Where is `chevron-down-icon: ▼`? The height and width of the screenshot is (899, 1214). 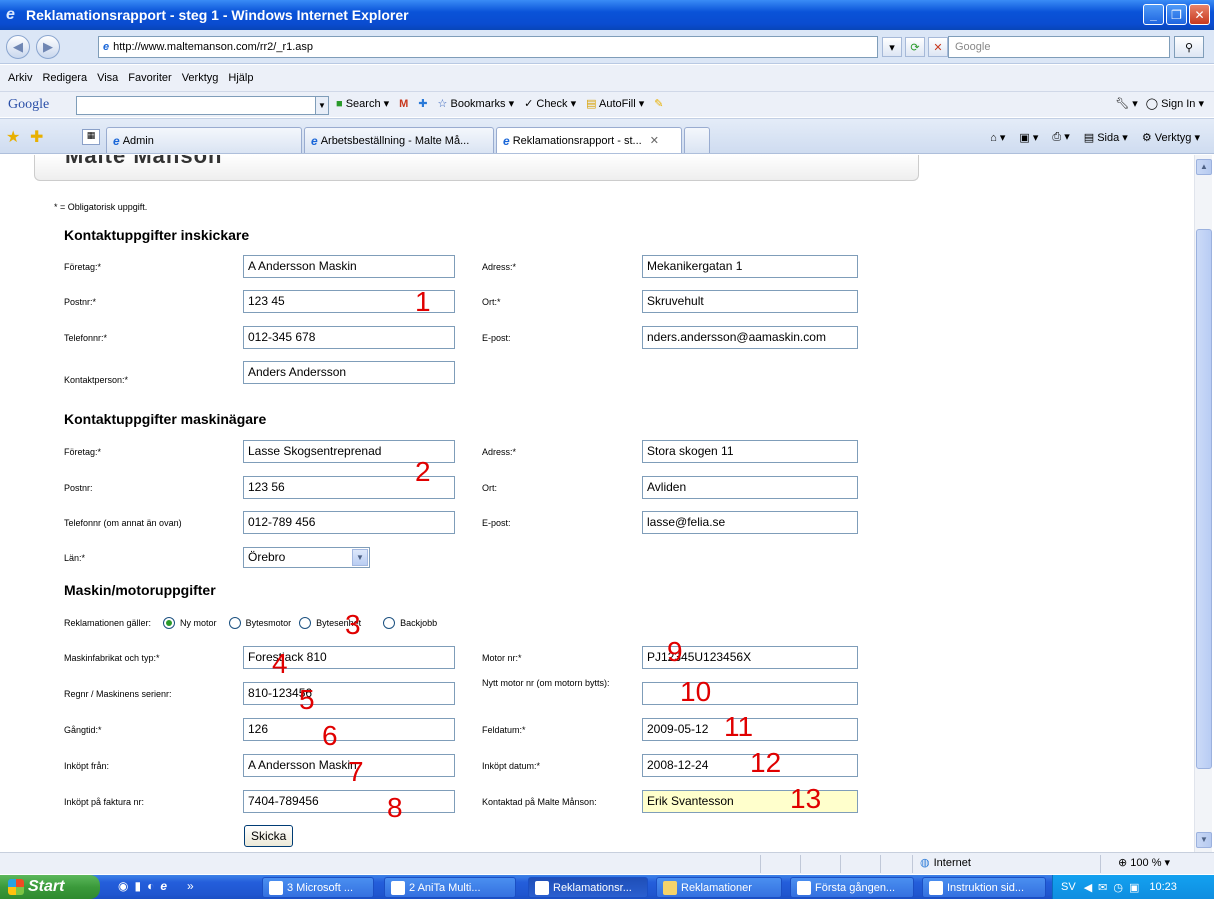 chevron-down-icon: ▼ is located at coordinates (360, 557).